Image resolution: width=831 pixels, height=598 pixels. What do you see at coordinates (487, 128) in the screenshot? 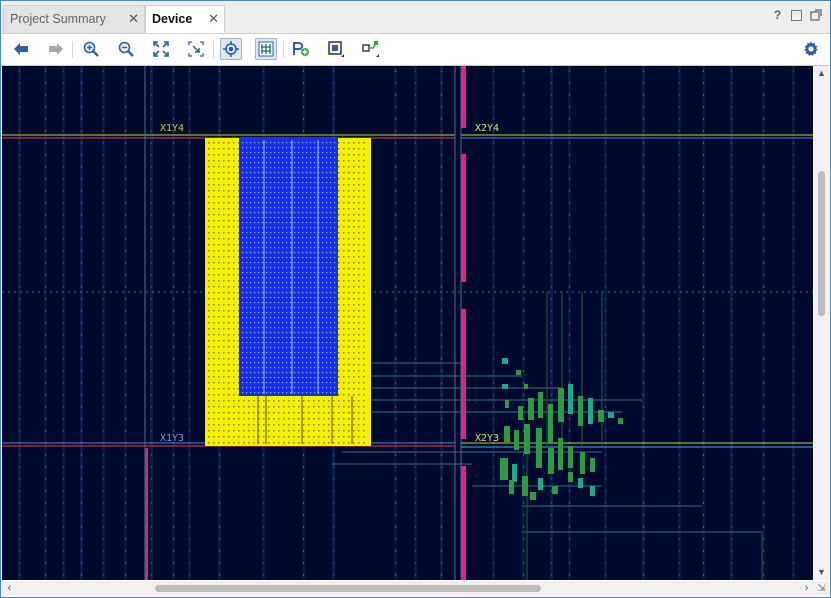
I see `clock-region-label: X2Y4` at bounding box center [487, 128].